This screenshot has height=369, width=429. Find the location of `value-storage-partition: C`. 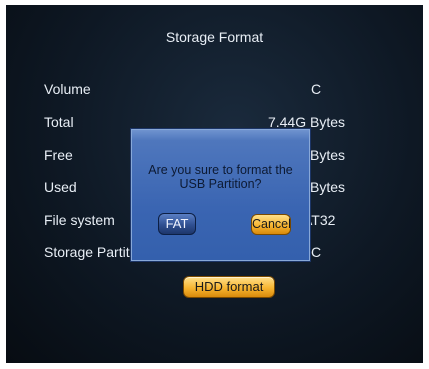

value-storage-partition: C is located at coordinates (316, 252).